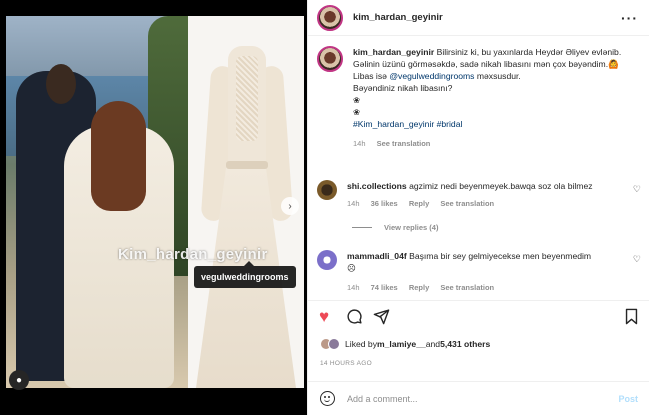 The height and width of the screenshot is (415, 649). I want to click on caption-text-line2-suffix: məxsusdur., so click(497, 76).